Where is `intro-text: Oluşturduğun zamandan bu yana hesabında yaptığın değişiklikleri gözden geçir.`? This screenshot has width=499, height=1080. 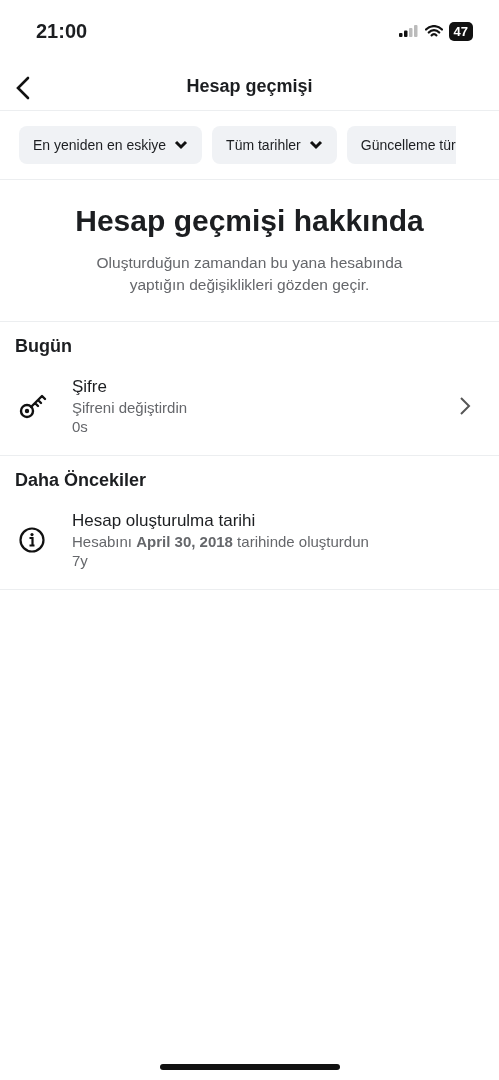 intro-text: Oluşturduğun zamandan bu yana hesabında yaptığın değişiklikleri gözden geçir. is located at coordinates (249, 274).